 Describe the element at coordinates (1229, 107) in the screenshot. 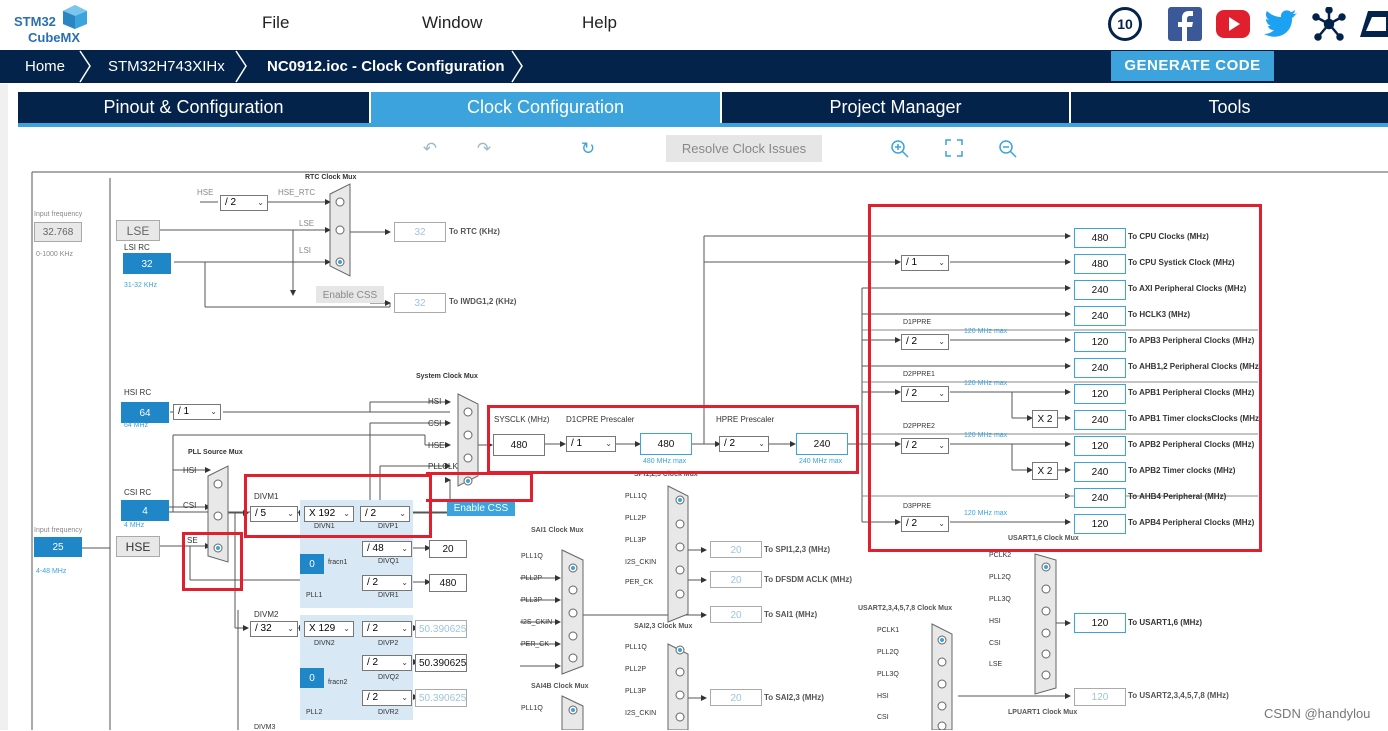

I see `tab-tools: Tools` at that location.